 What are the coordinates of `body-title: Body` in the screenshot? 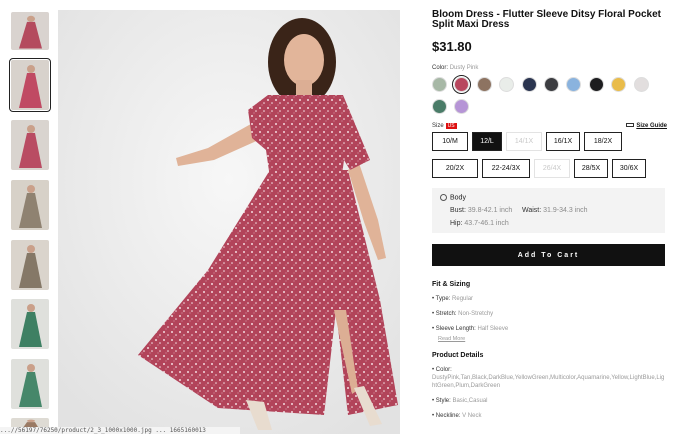 It's located at (458, 198).